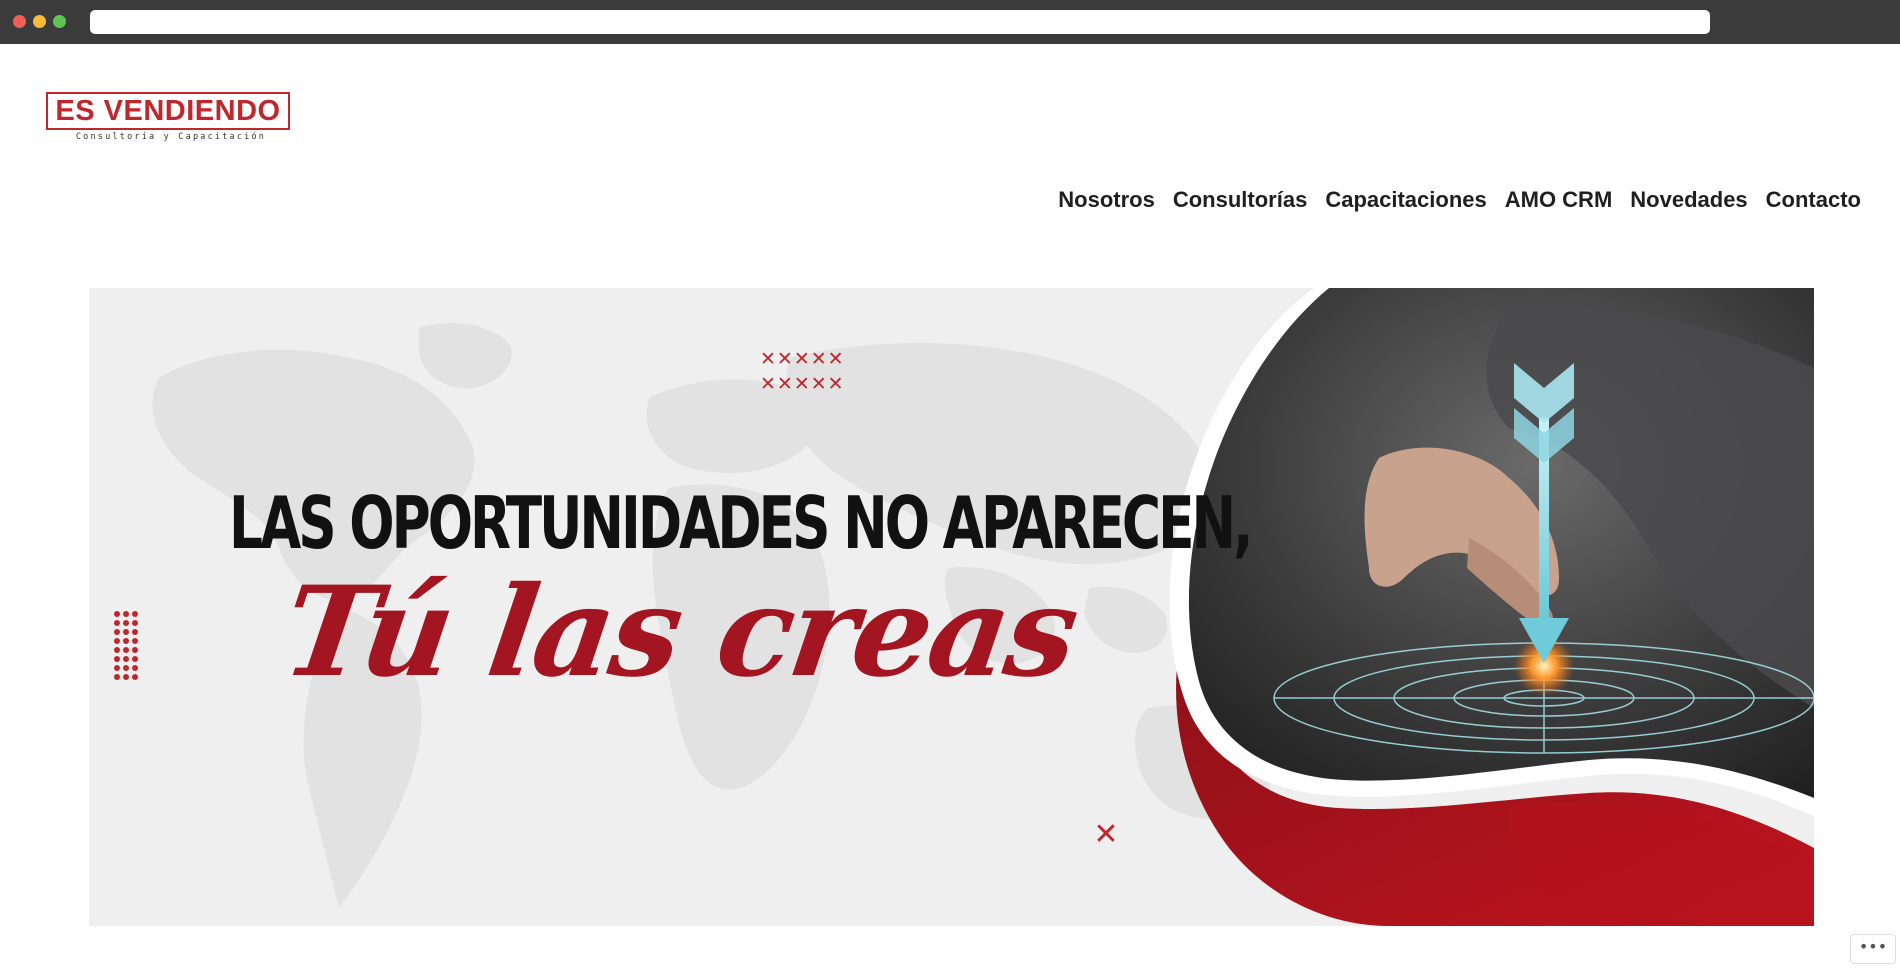  Describe the element at coordinates (168, 111) in the screenshot. I see `logo-title: ES VENDIENDO` at that location.